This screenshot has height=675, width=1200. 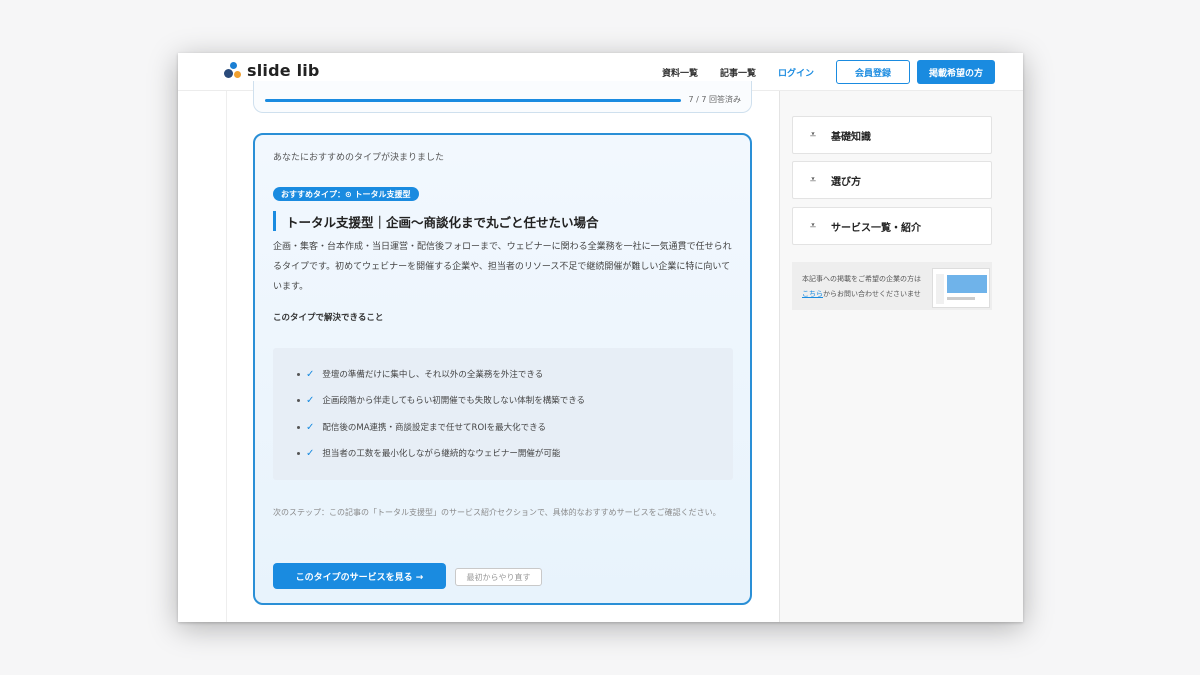 I want to click on solves-heading: このタイプで解決できること, so click(x=328, y=318).